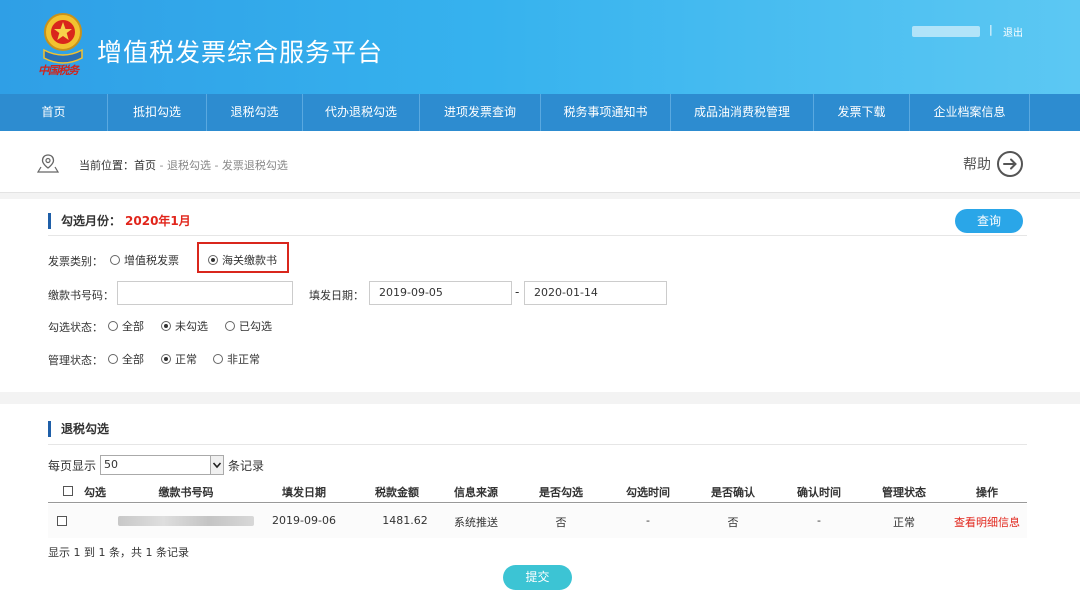 Image resolution: width=1080 pixels, height=603 pixels. I want to click on cell-tax-amount: 1481.62, so click(405, 520).